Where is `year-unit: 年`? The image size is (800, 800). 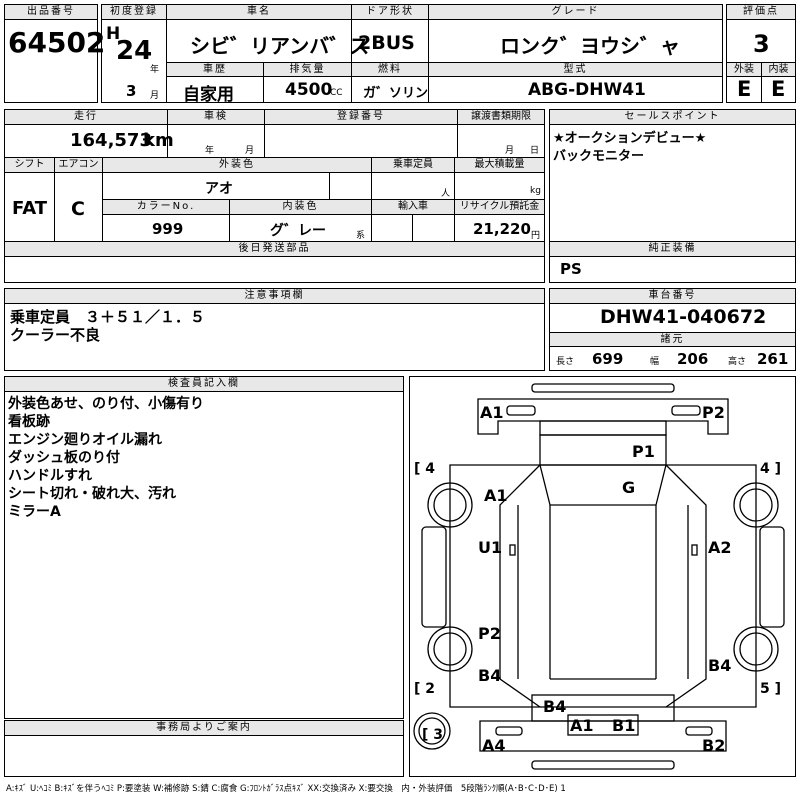
year-unit: 年 is located at coordinates (155, 70).